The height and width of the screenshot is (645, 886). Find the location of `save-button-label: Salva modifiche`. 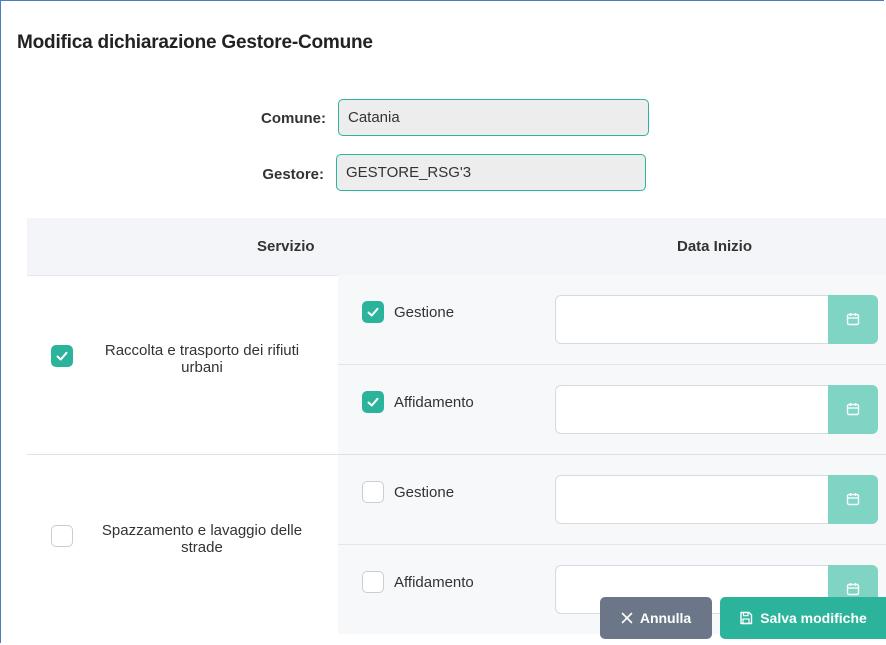

save-button-label: Salva modifiche is located at coordinates (813, 618).